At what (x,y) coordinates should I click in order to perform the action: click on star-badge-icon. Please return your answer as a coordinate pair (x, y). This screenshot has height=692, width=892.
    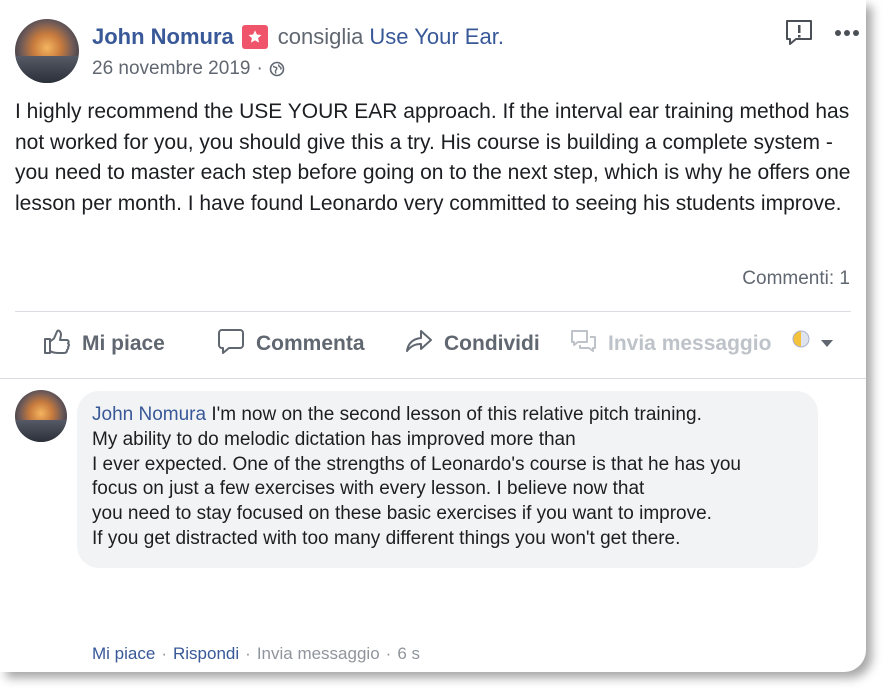
    Looking at the image, I should click on (254, 37).